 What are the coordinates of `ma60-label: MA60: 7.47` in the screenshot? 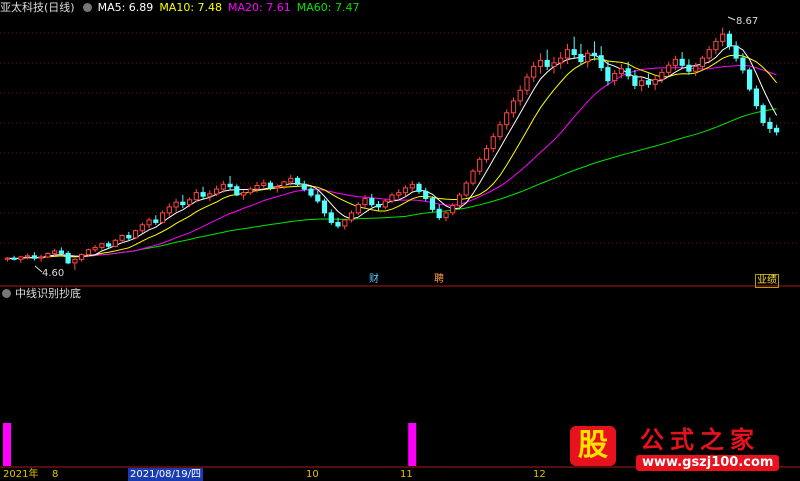 It's located at (328, 7).